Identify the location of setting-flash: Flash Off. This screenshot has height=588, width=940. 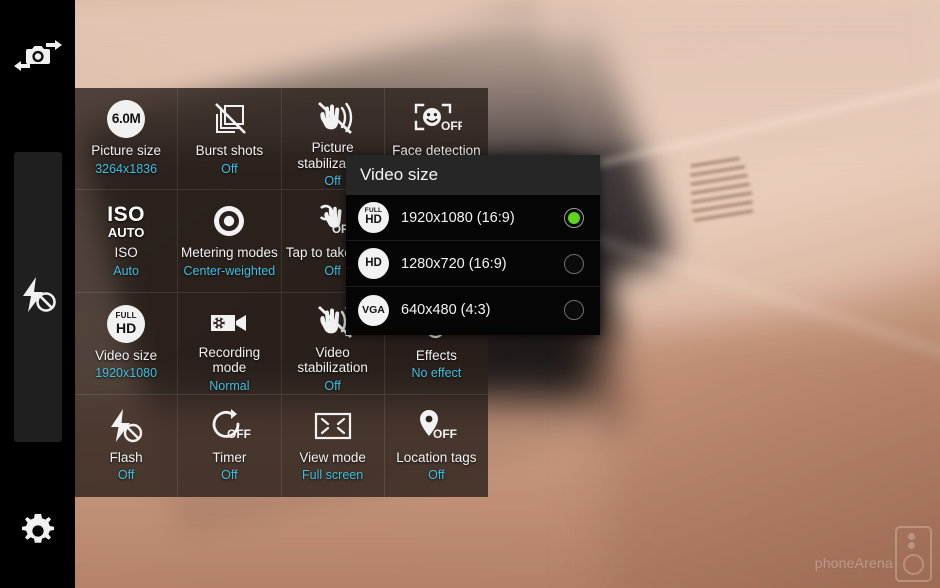
(127, 445).